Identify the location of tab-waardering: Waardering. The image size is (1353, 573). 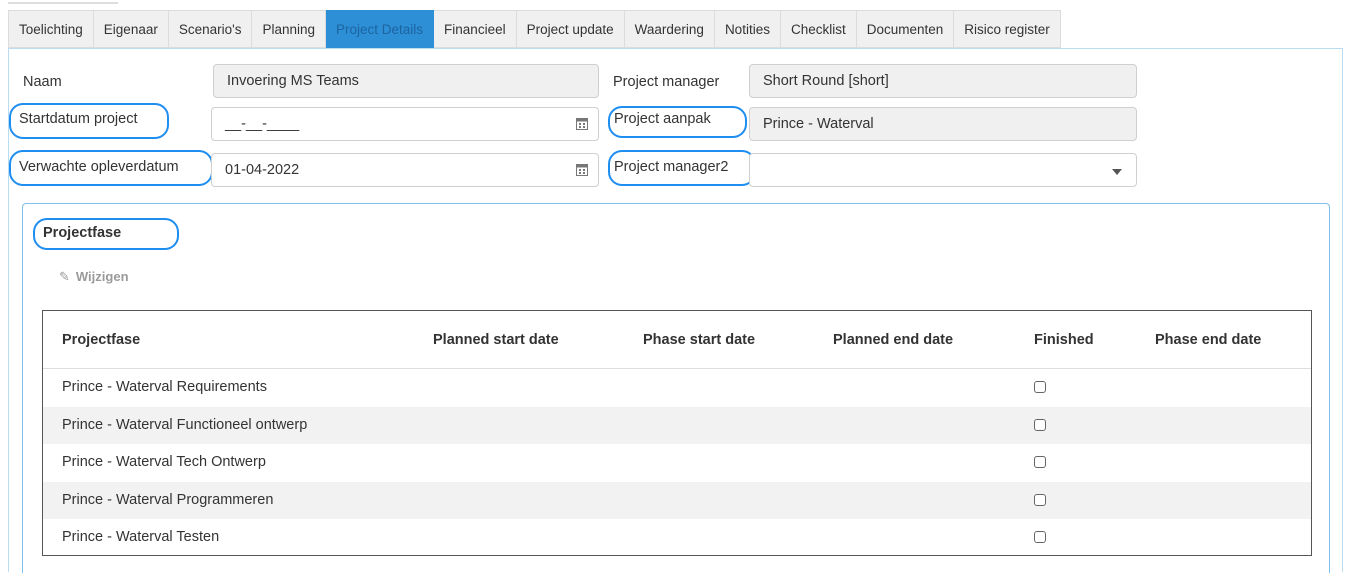
(669, 29).